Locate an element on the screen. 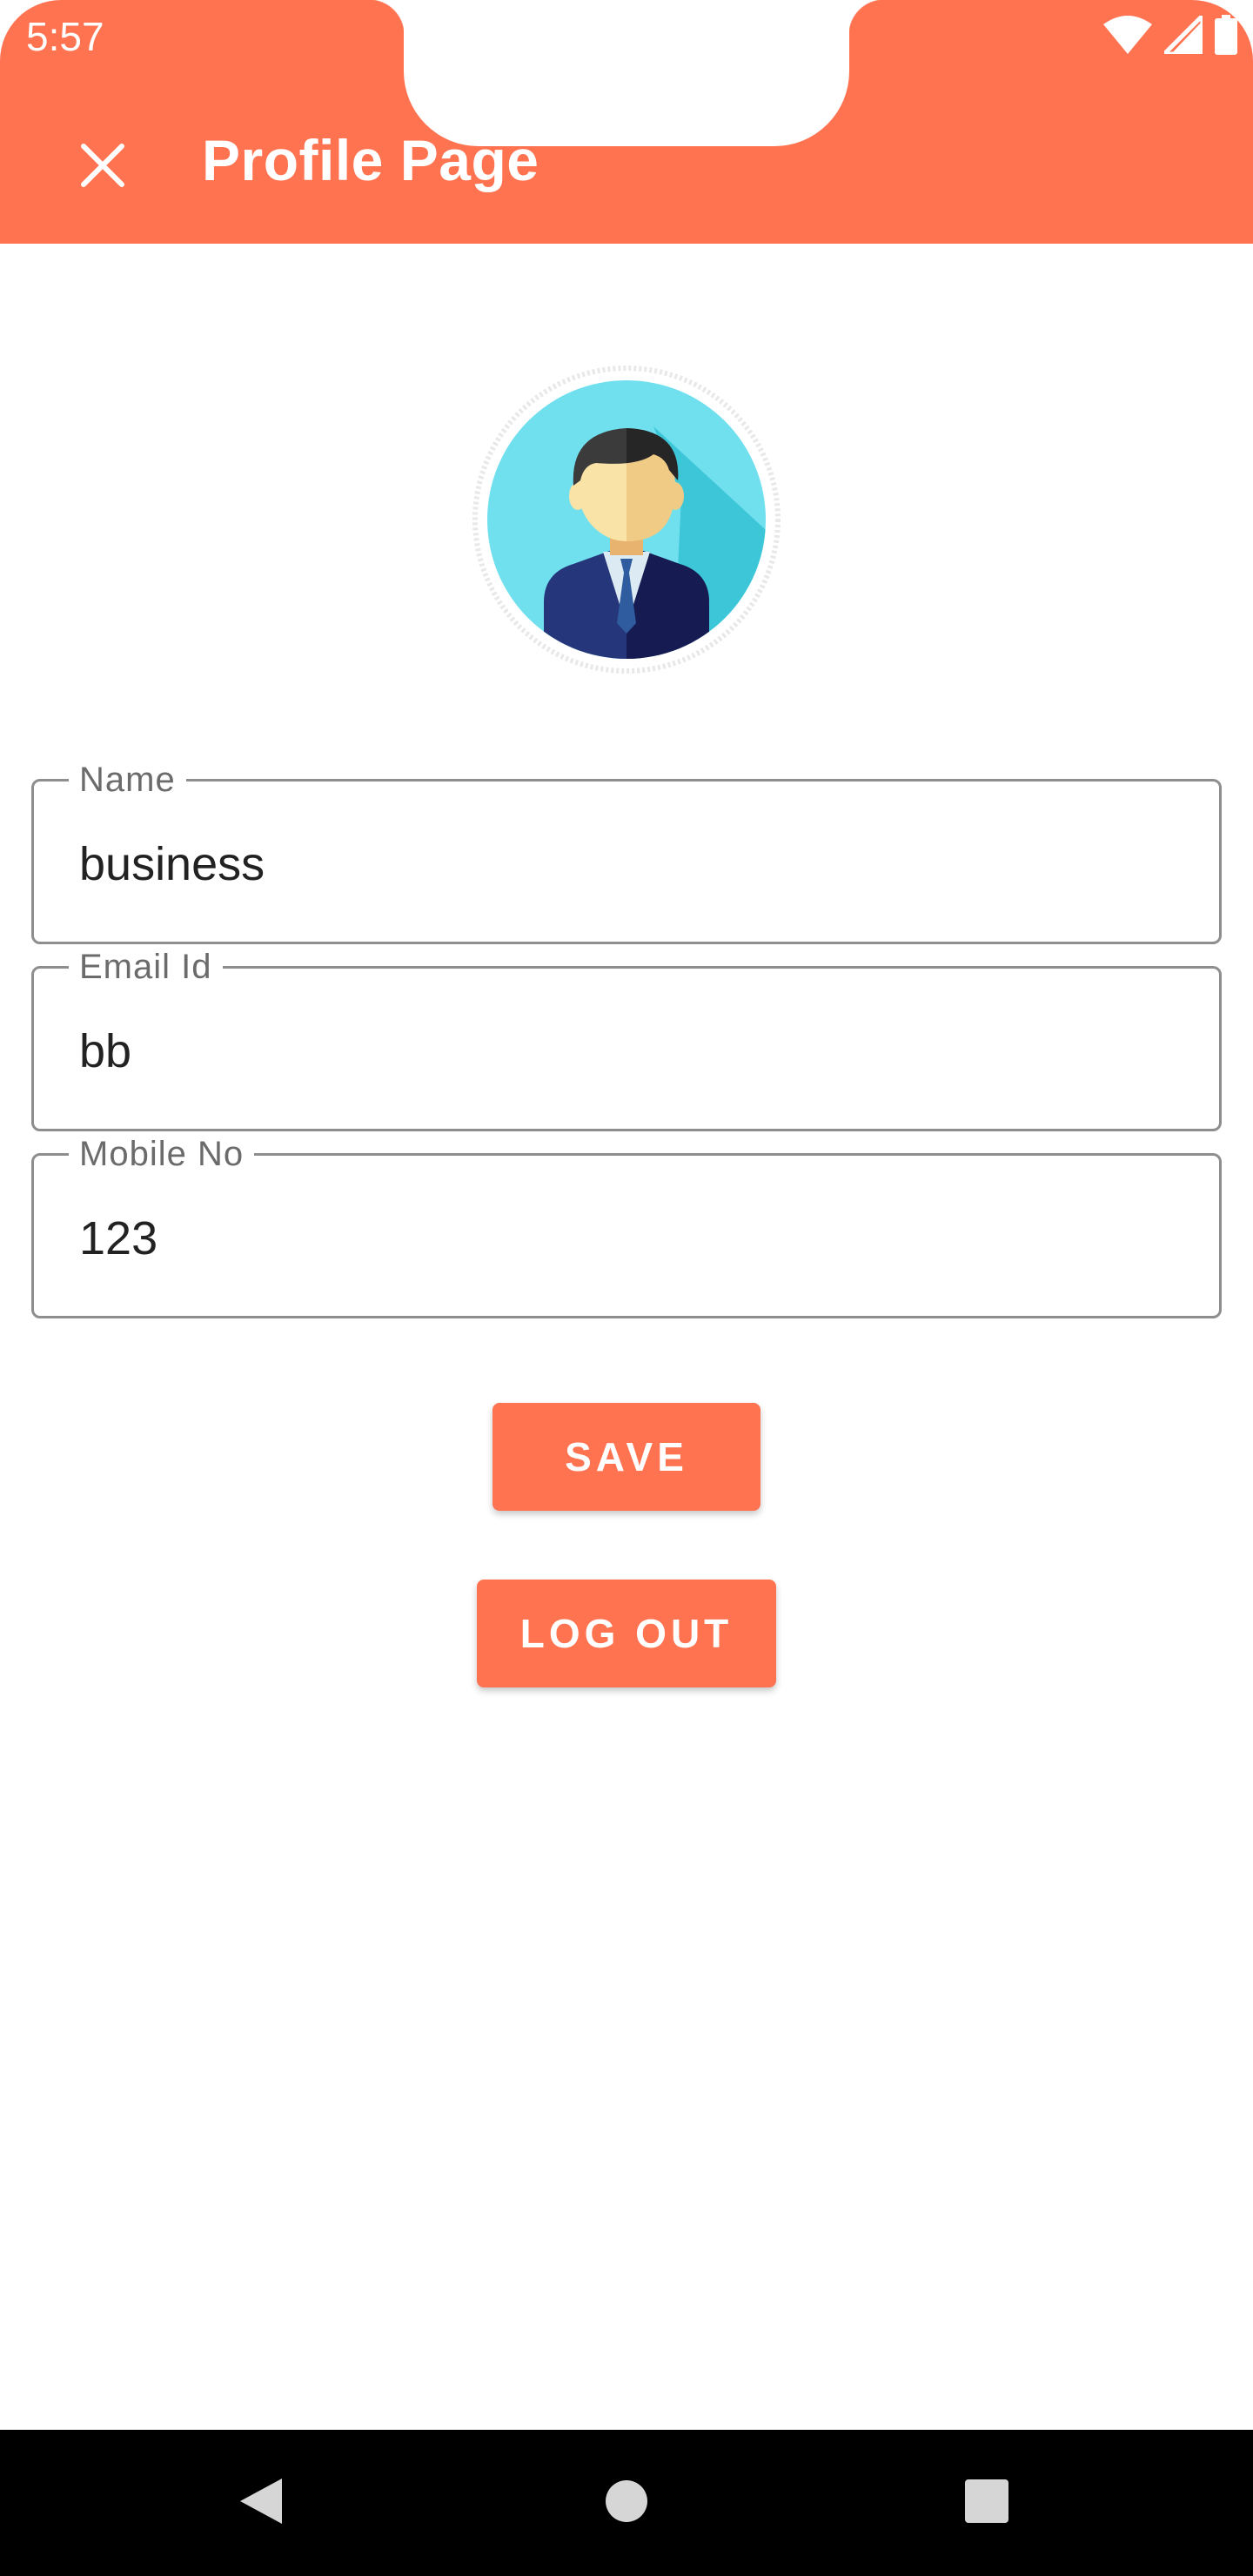  email-field-label: Email Id is located at coordinates (146, 967).